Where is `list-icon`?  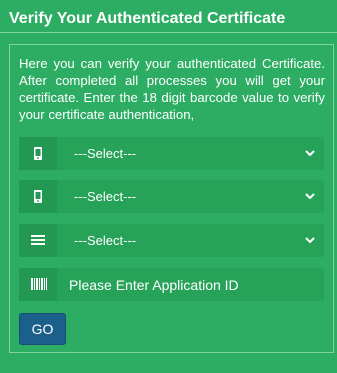 list-icon is located at coordinates (38, 240).